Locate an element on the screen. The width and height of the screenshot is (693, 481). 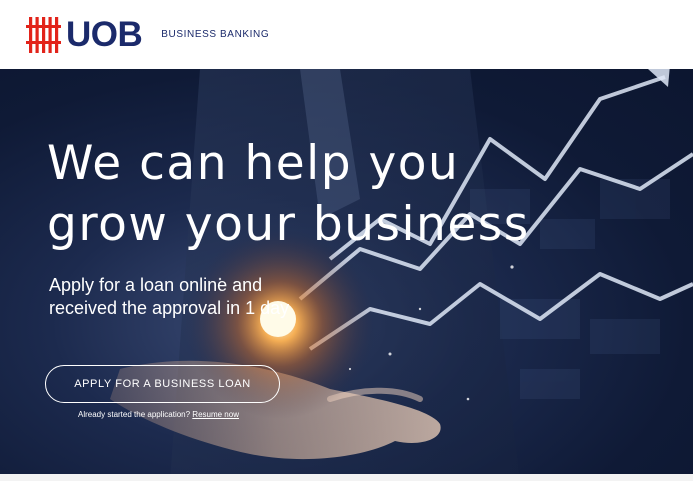
headline-line-2: grow your business is located at coordinates (288, 224).